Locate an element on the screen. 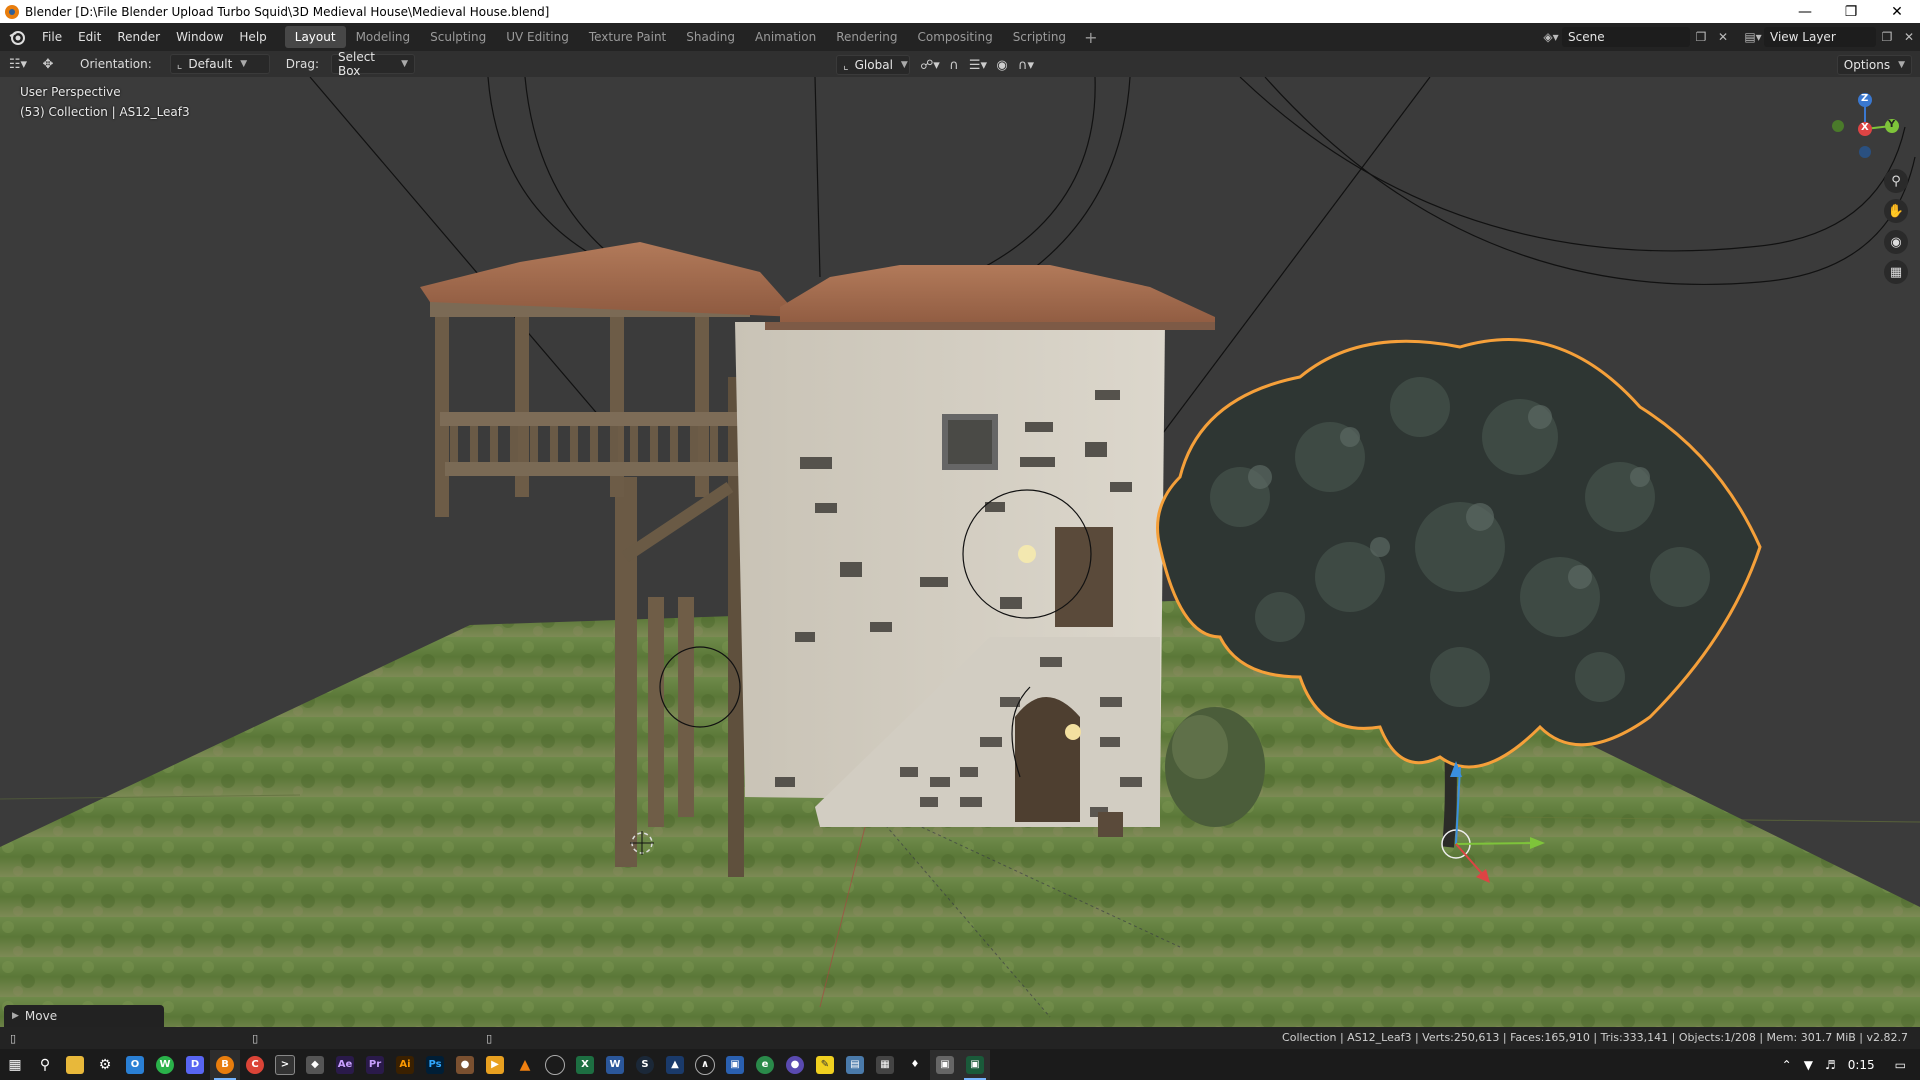  transform-orientation-dropdown: ⌞ Global ▼ is located at coordinates (873, 65).